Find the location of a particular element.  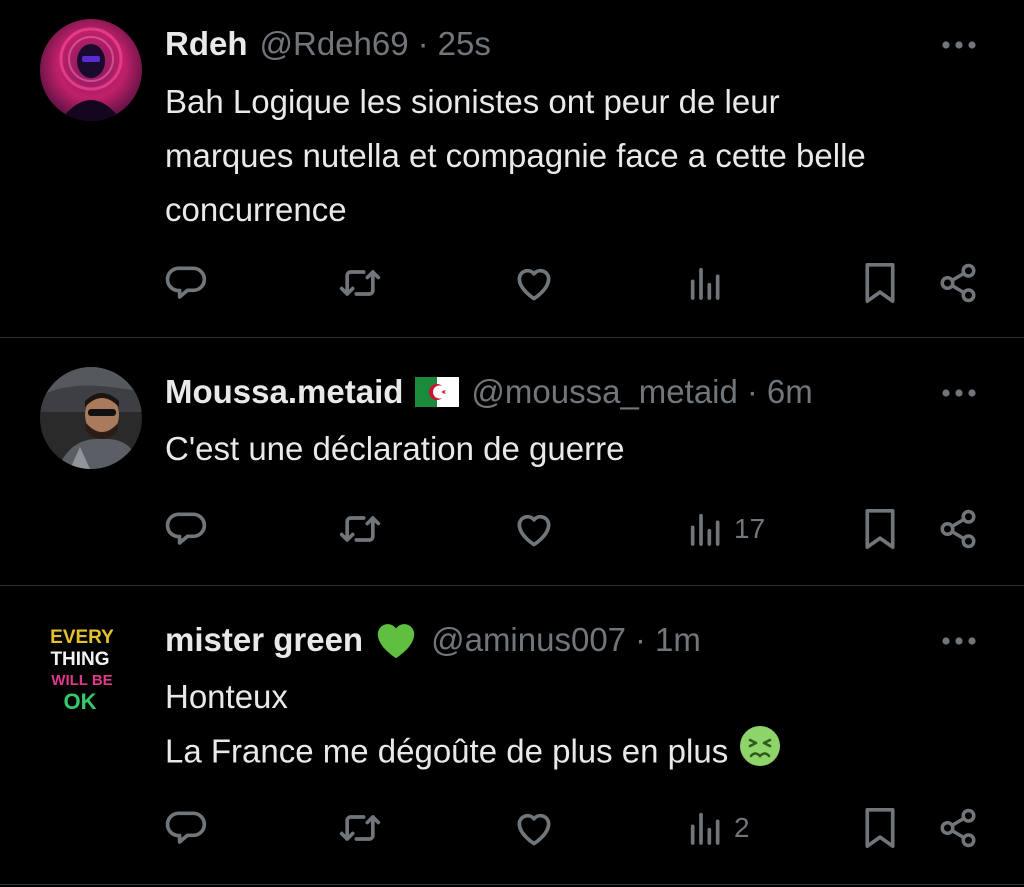

action-bar: 17 is located at coordinates (512, 529).